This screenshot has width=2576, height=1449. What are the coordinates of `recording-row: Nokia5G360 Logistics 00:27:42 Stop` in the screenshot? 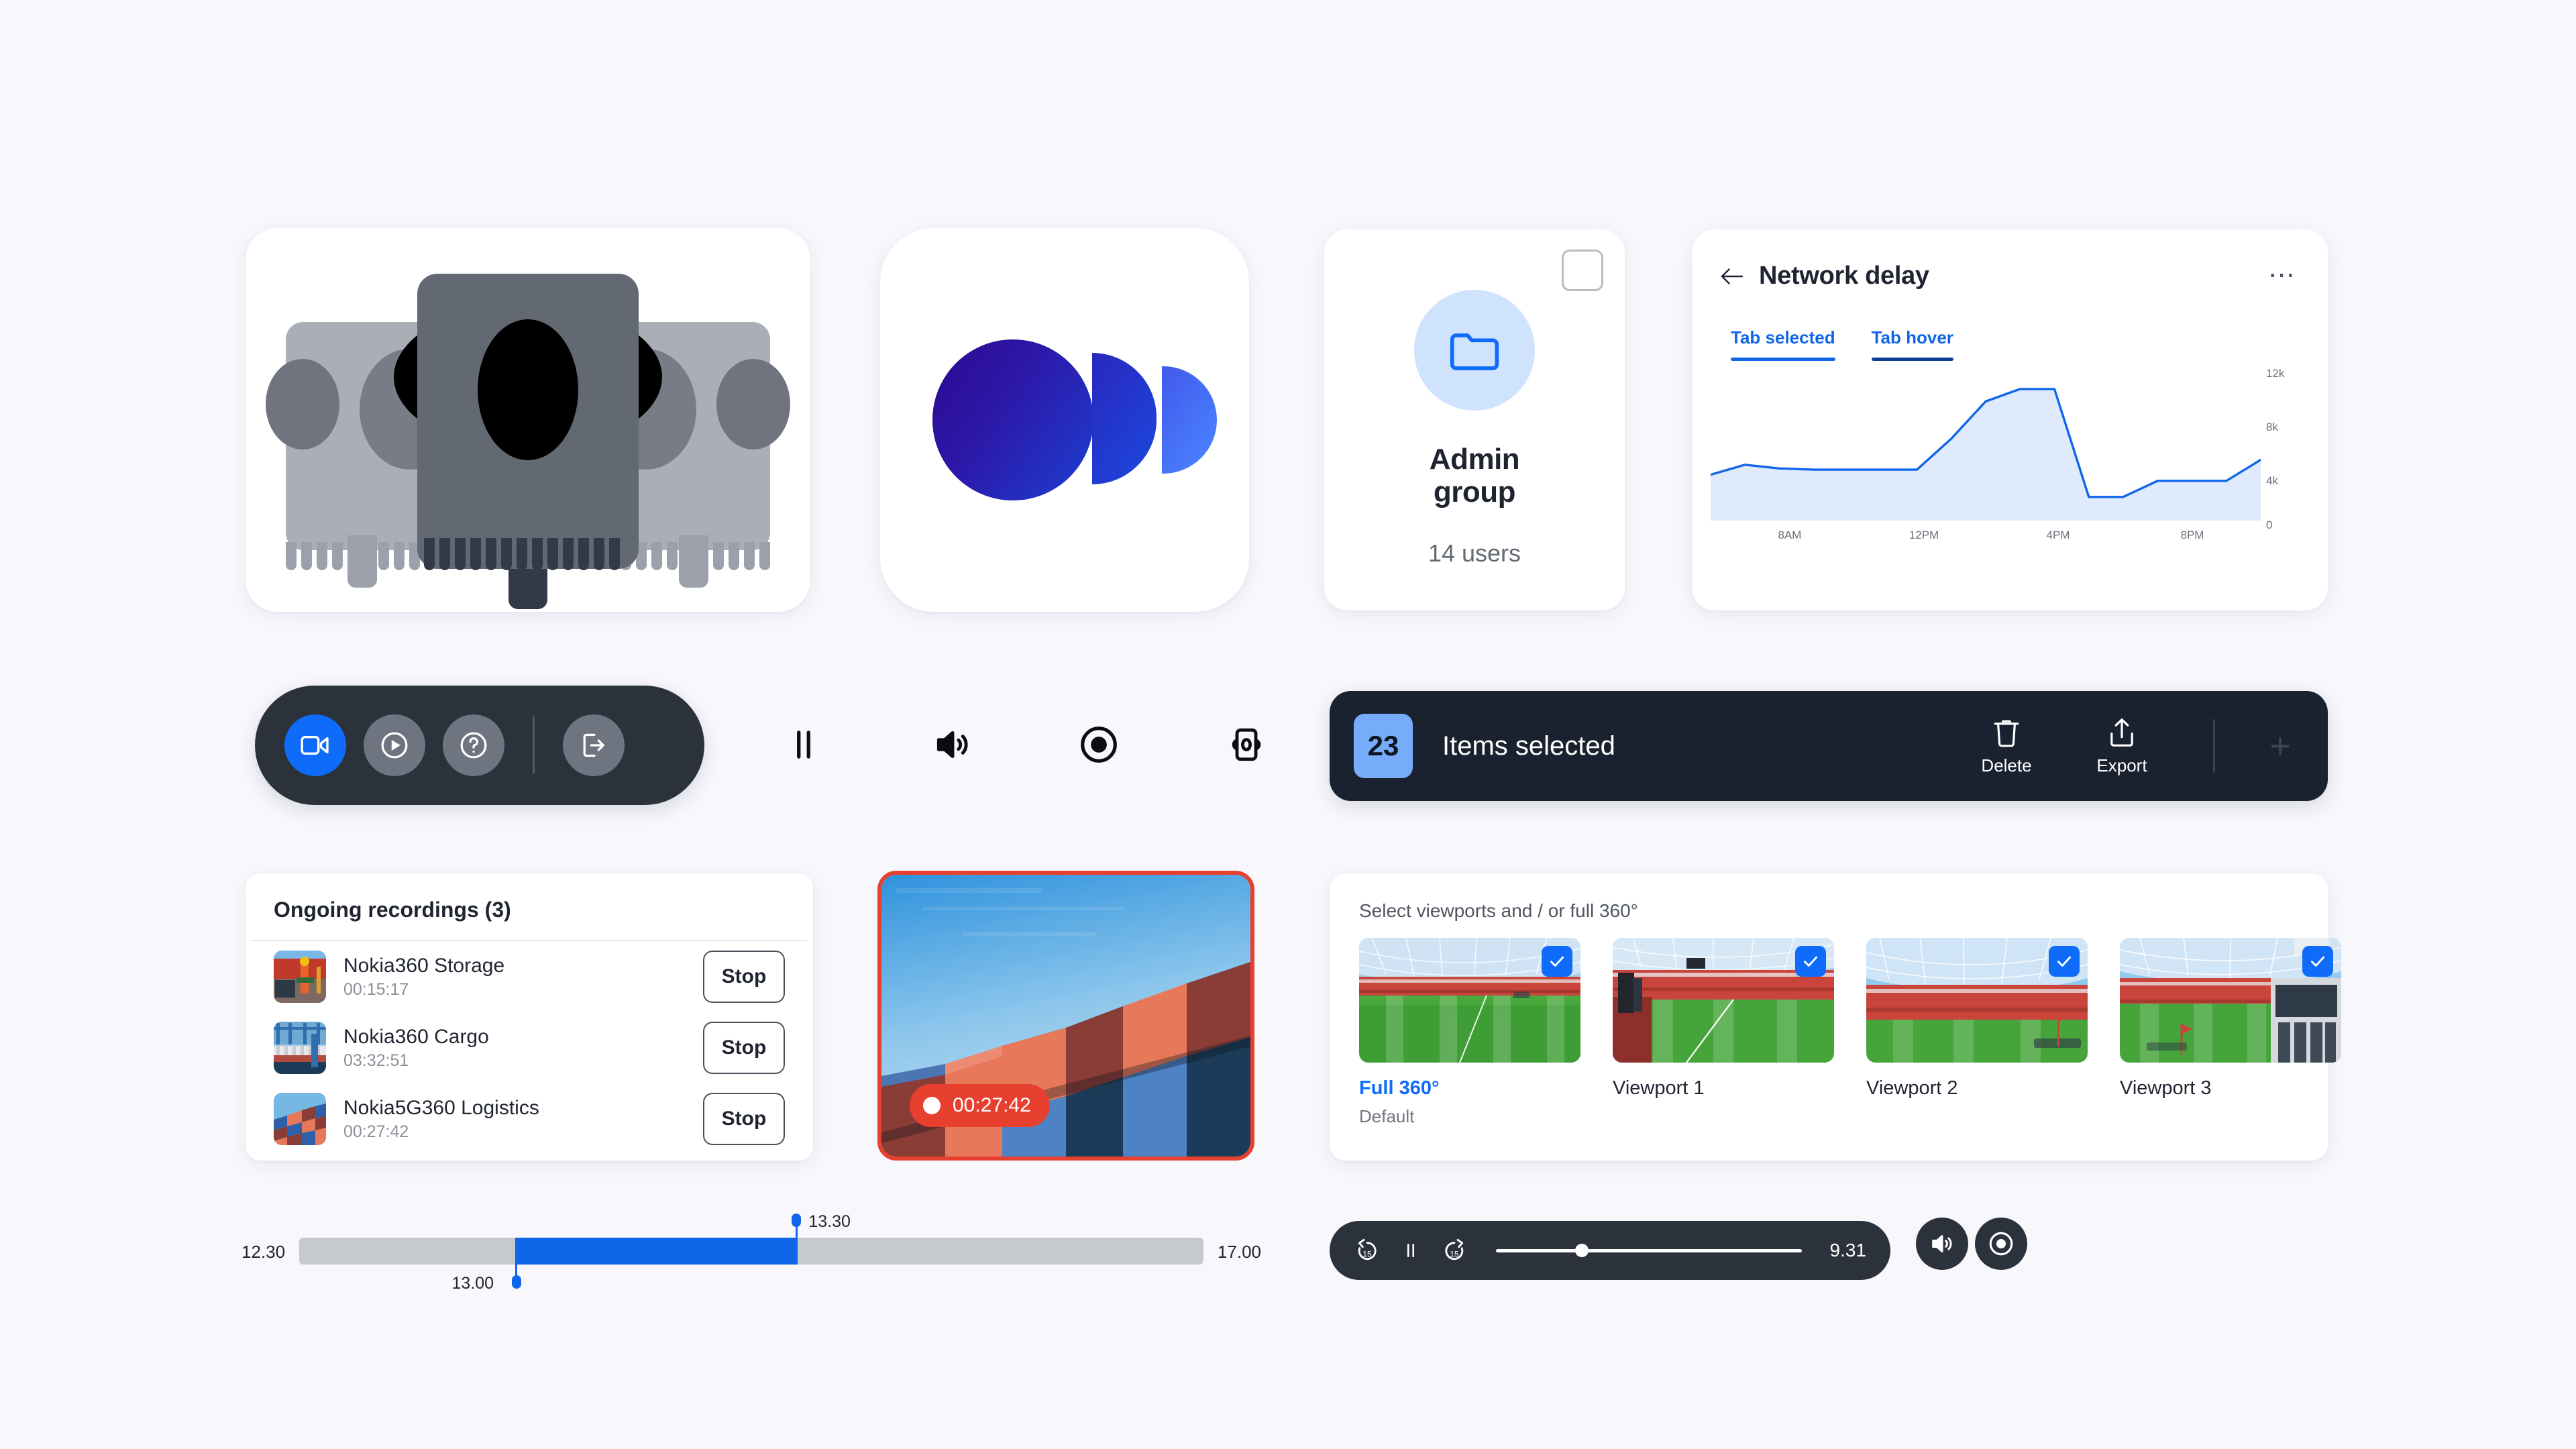 It's located at (529, 1119).